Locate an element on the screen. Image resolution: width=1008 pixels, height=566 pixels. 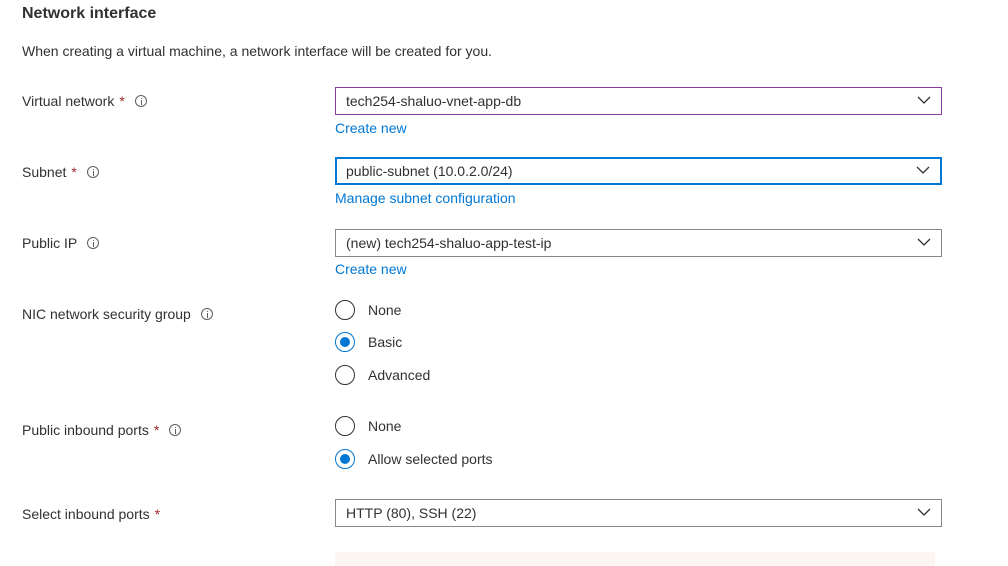
nic-nsg-label: NIC network security group is located at coordinates (106, 314).